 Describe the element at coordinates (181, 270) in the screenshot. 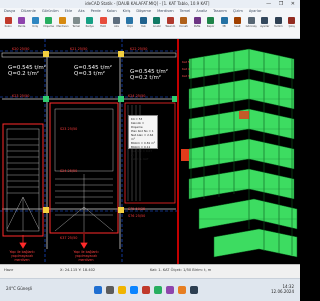

I see `status-scale: Kat: 1. KAT Ölçek: 1/50 Birim: t, m` at that location.